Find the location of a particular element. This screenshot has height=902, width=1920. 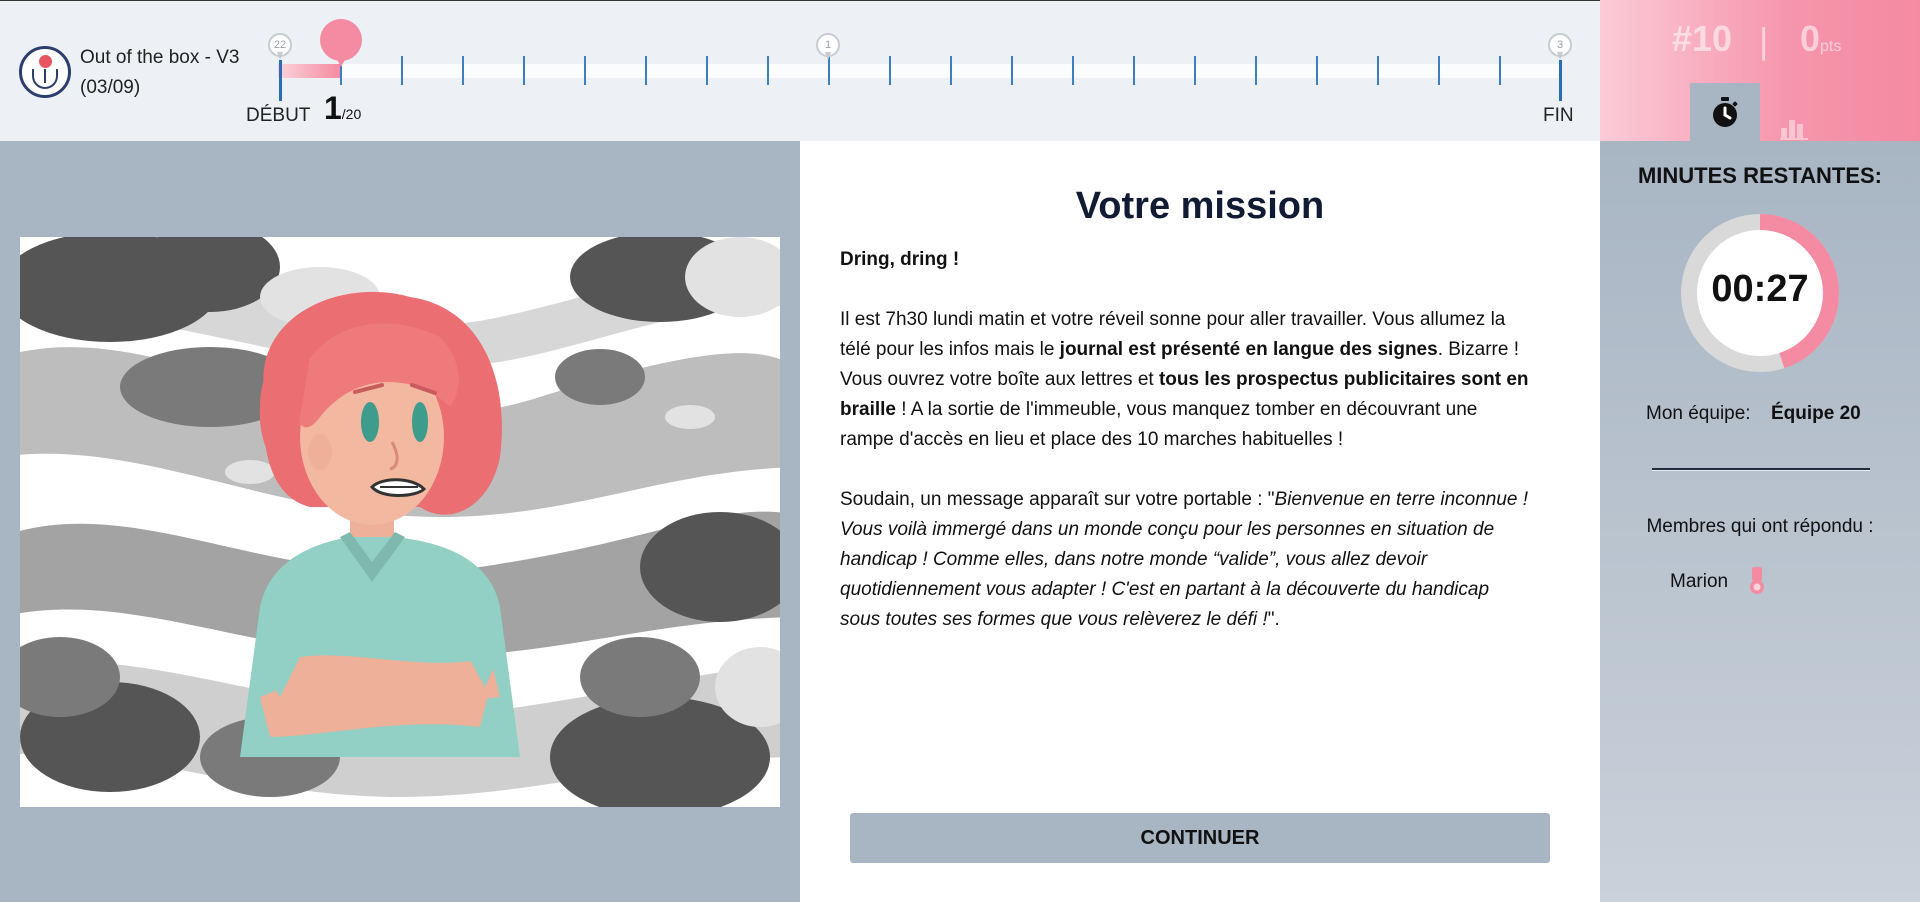

members-answered-label: Membres qui ont répondu : is located at coordinates (1760, 526).